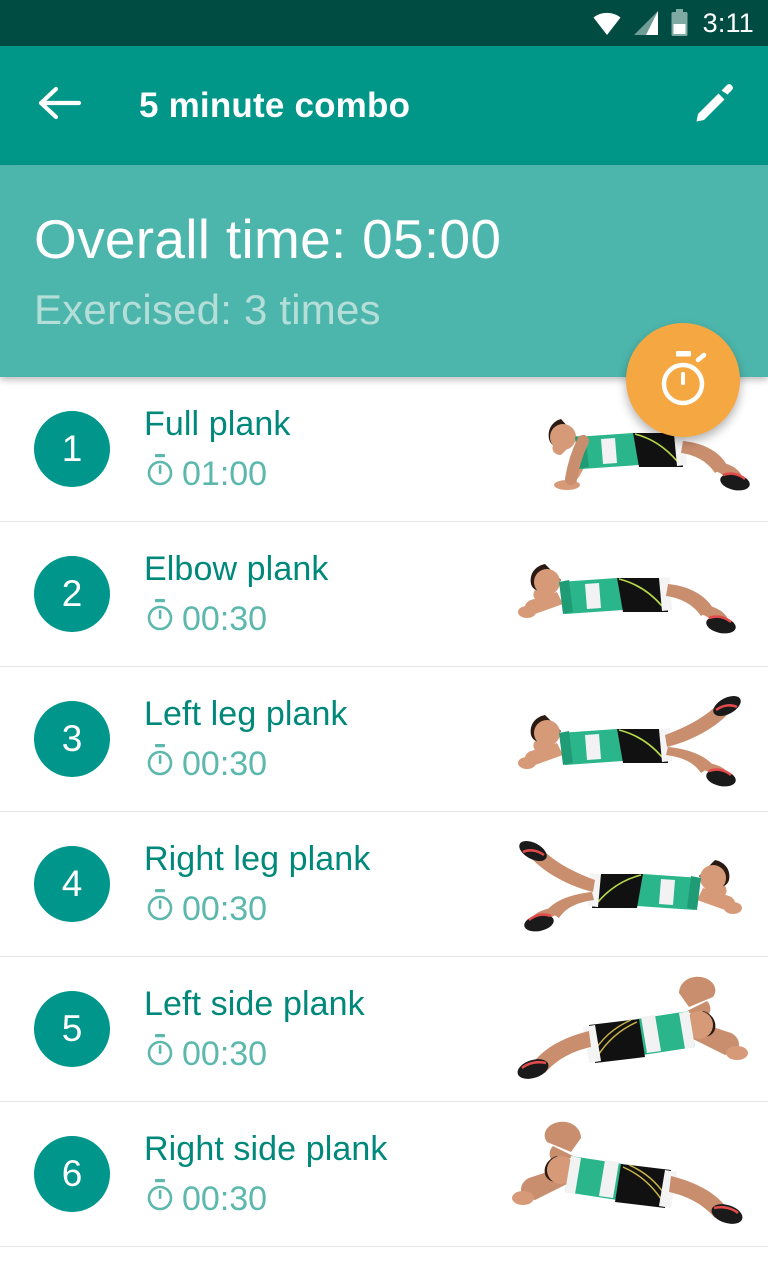 This screenshot has width=768, height=1280. I want to click on wifi-icon, so click(607, 23).